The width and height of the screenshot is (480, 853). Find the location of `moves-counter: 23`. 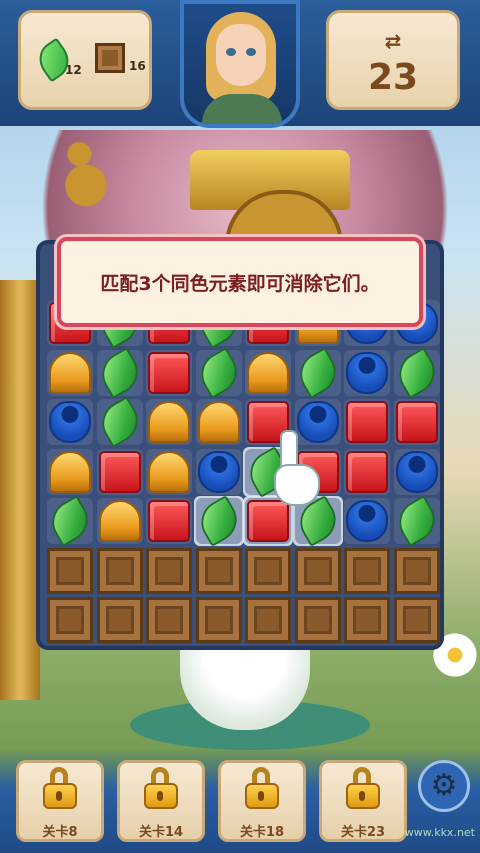

moves-counter: 23 is located at coordinates (393, 77).